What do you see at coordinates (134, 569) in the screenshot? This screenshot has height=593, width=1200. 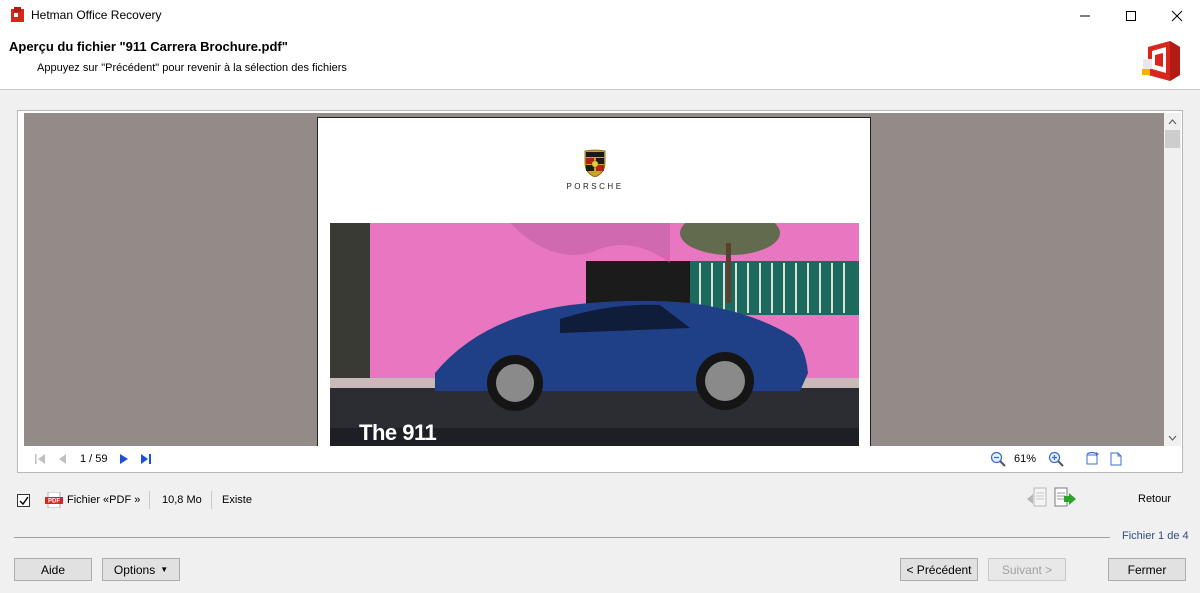 I see `options-button-label: Options` at bounding box center [134, 569].